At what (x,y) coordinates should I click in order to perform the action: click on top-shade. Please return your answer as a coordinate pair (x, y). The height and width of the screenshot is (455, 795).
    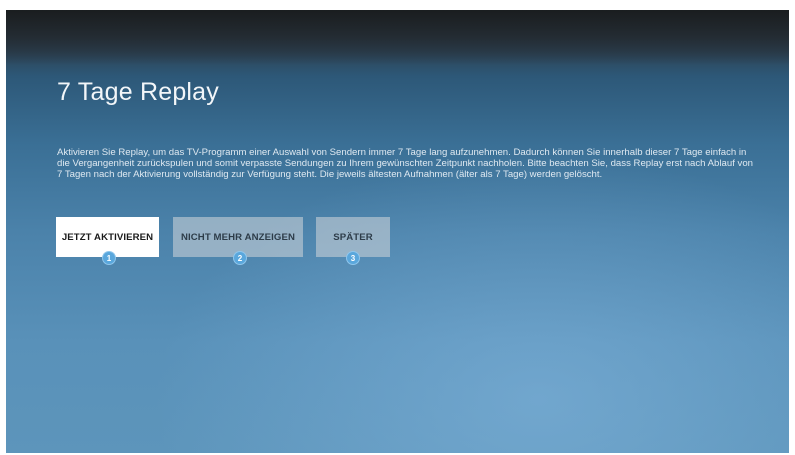
    Looking at the image, I should click on (397, 37).